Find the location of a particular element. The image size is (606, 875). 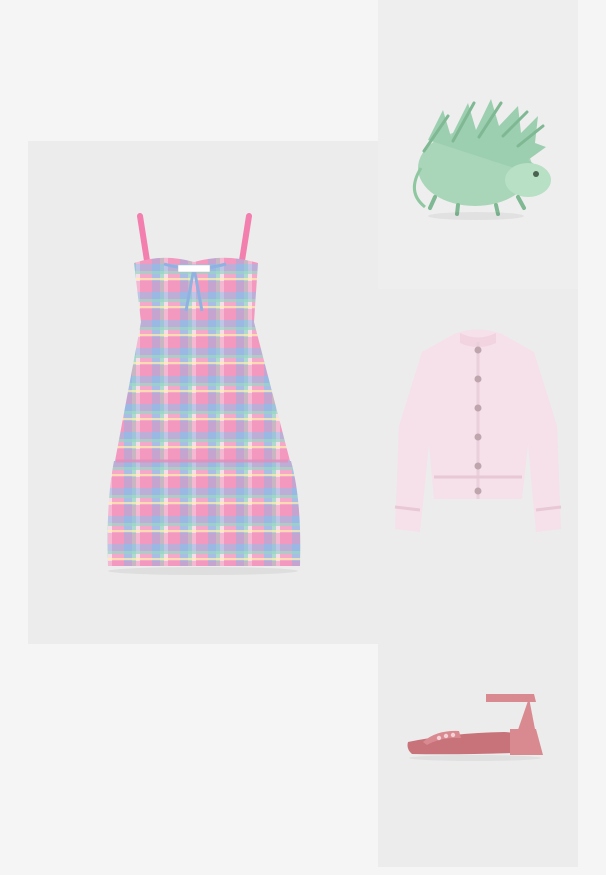

pink-sandal-image is located at coordinates (478, 722).